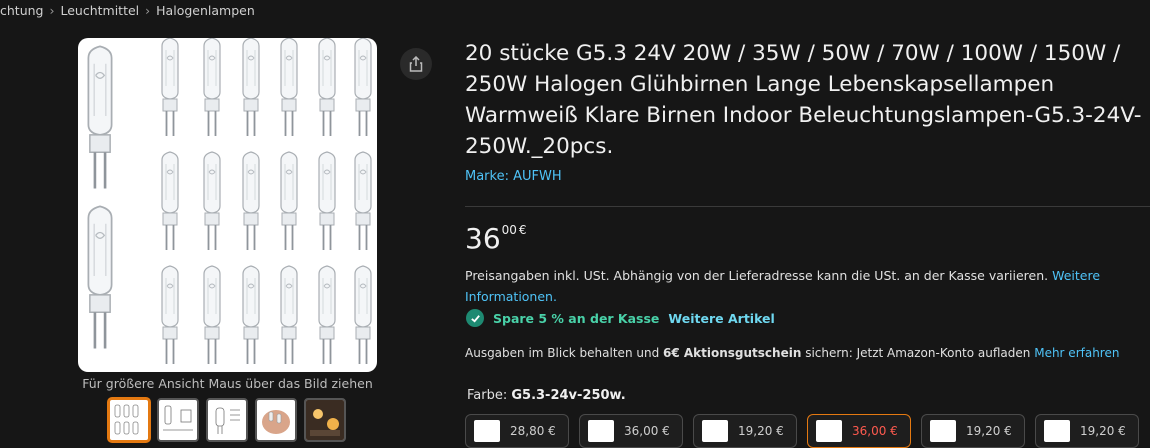  What do you see at coordinates (513, 176) in the screenshot?
I see `brand-link: Marke: AUFWH` at bounding box center [513, 176].